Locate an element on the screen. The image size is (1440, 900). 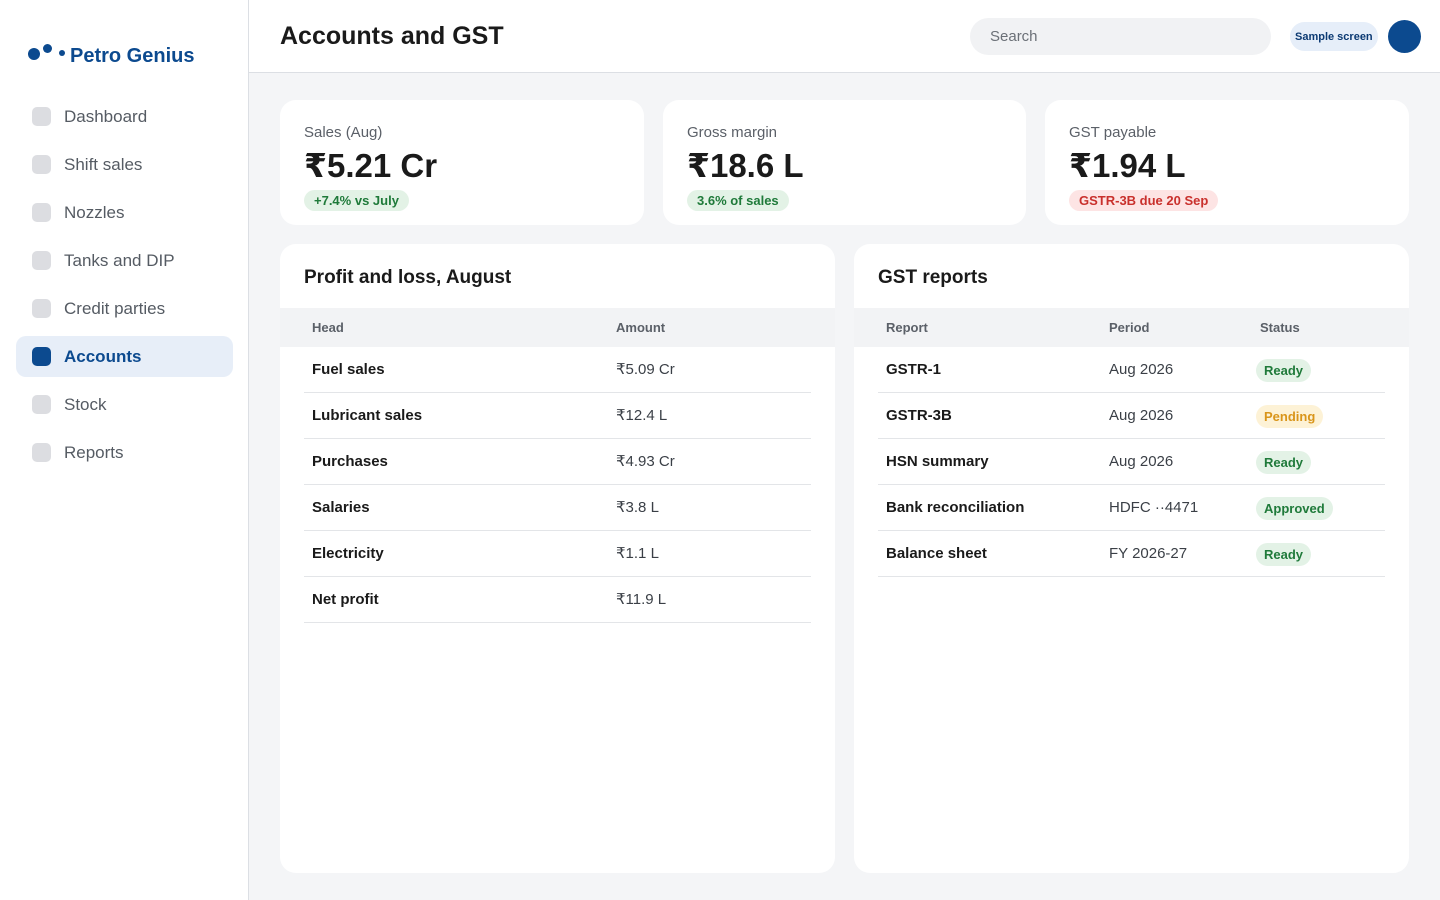
cell-amount: ₹5.09 Cr is located at coordinates (645, 369).